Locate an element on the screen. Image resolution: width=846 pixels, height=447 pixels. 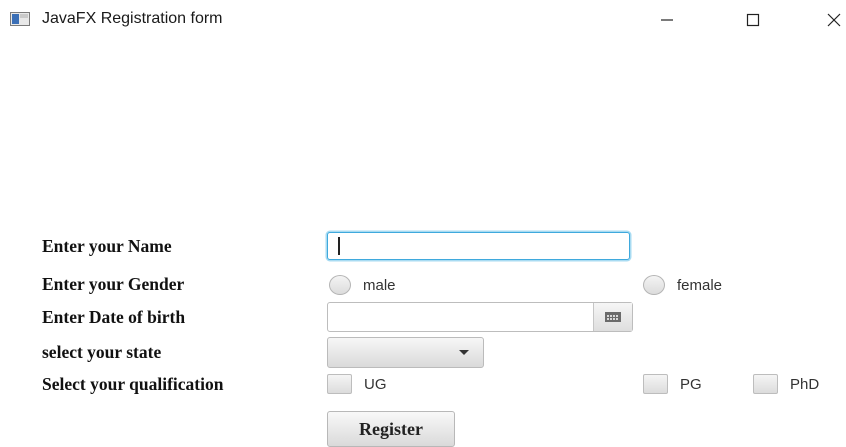
qualification-option-label: PG is located at coordinates (691, 384).